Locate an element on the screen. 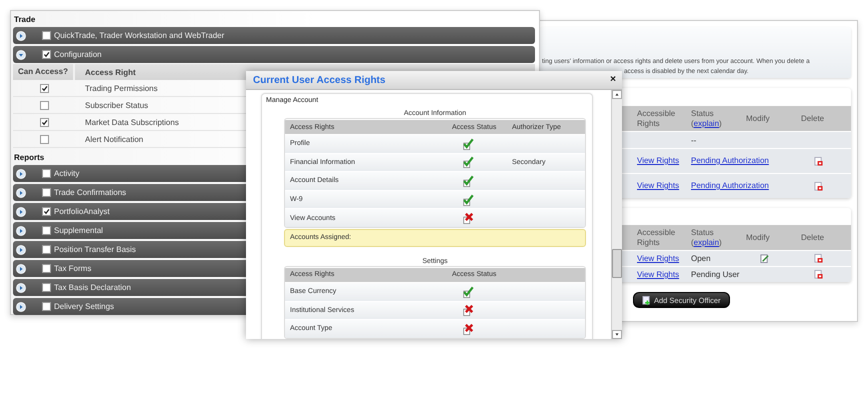 The height and width of the screenshot is (404, 868). status-text: -- is located at coordinates (693, 140).